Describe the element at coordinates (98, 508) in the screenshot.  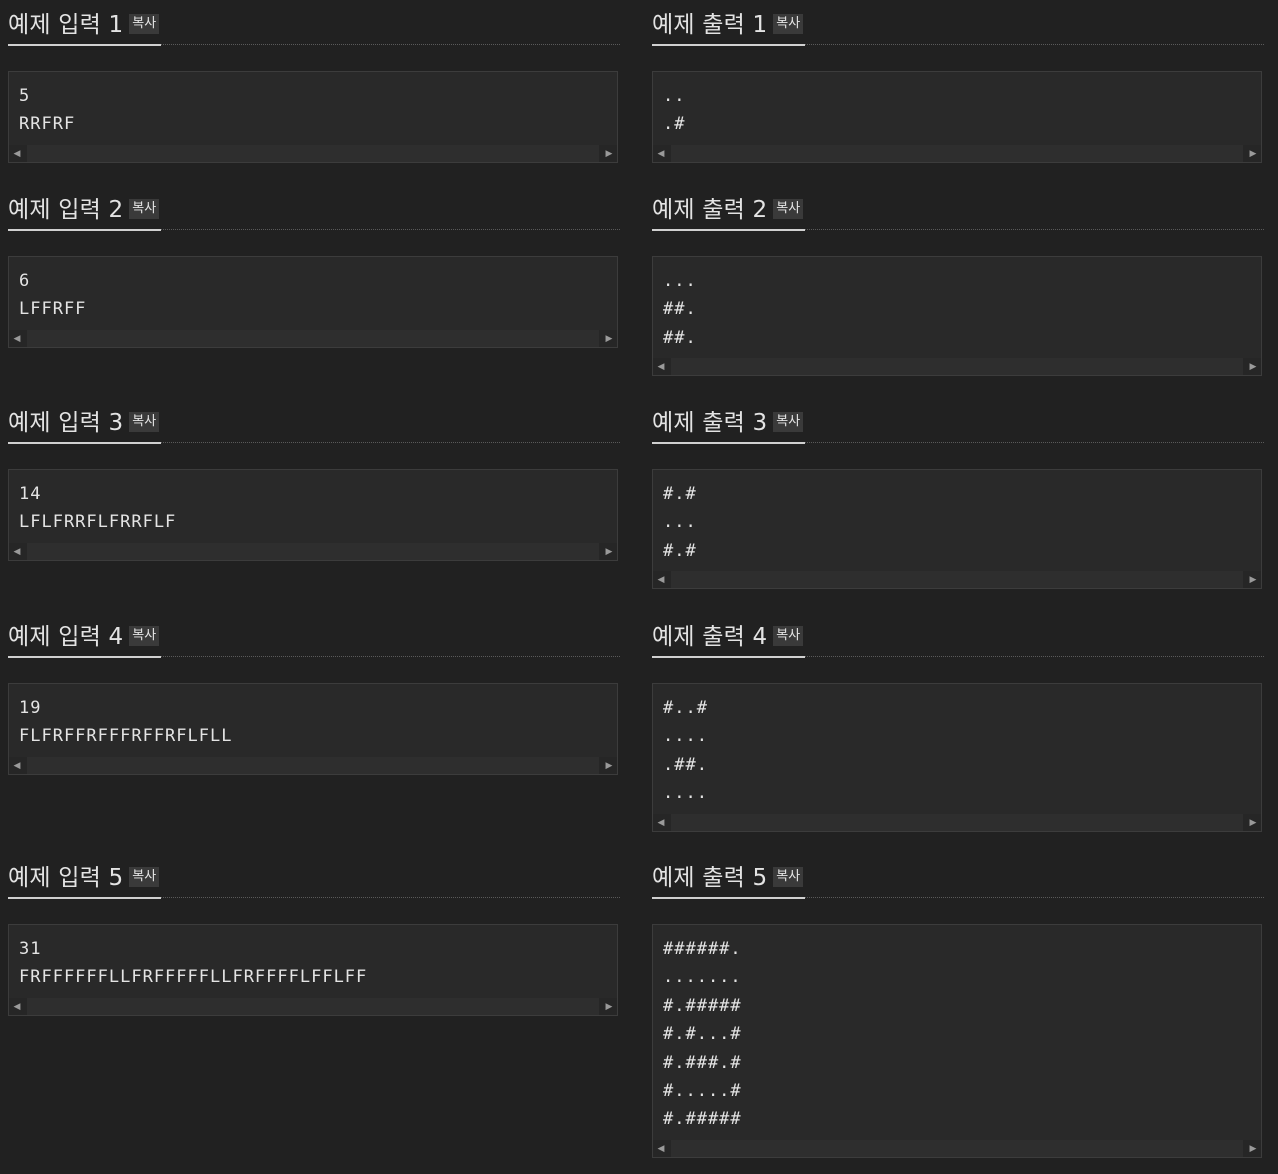
I see `input-code-text: 14 LFLFRRFLFRRFLF` at that location.